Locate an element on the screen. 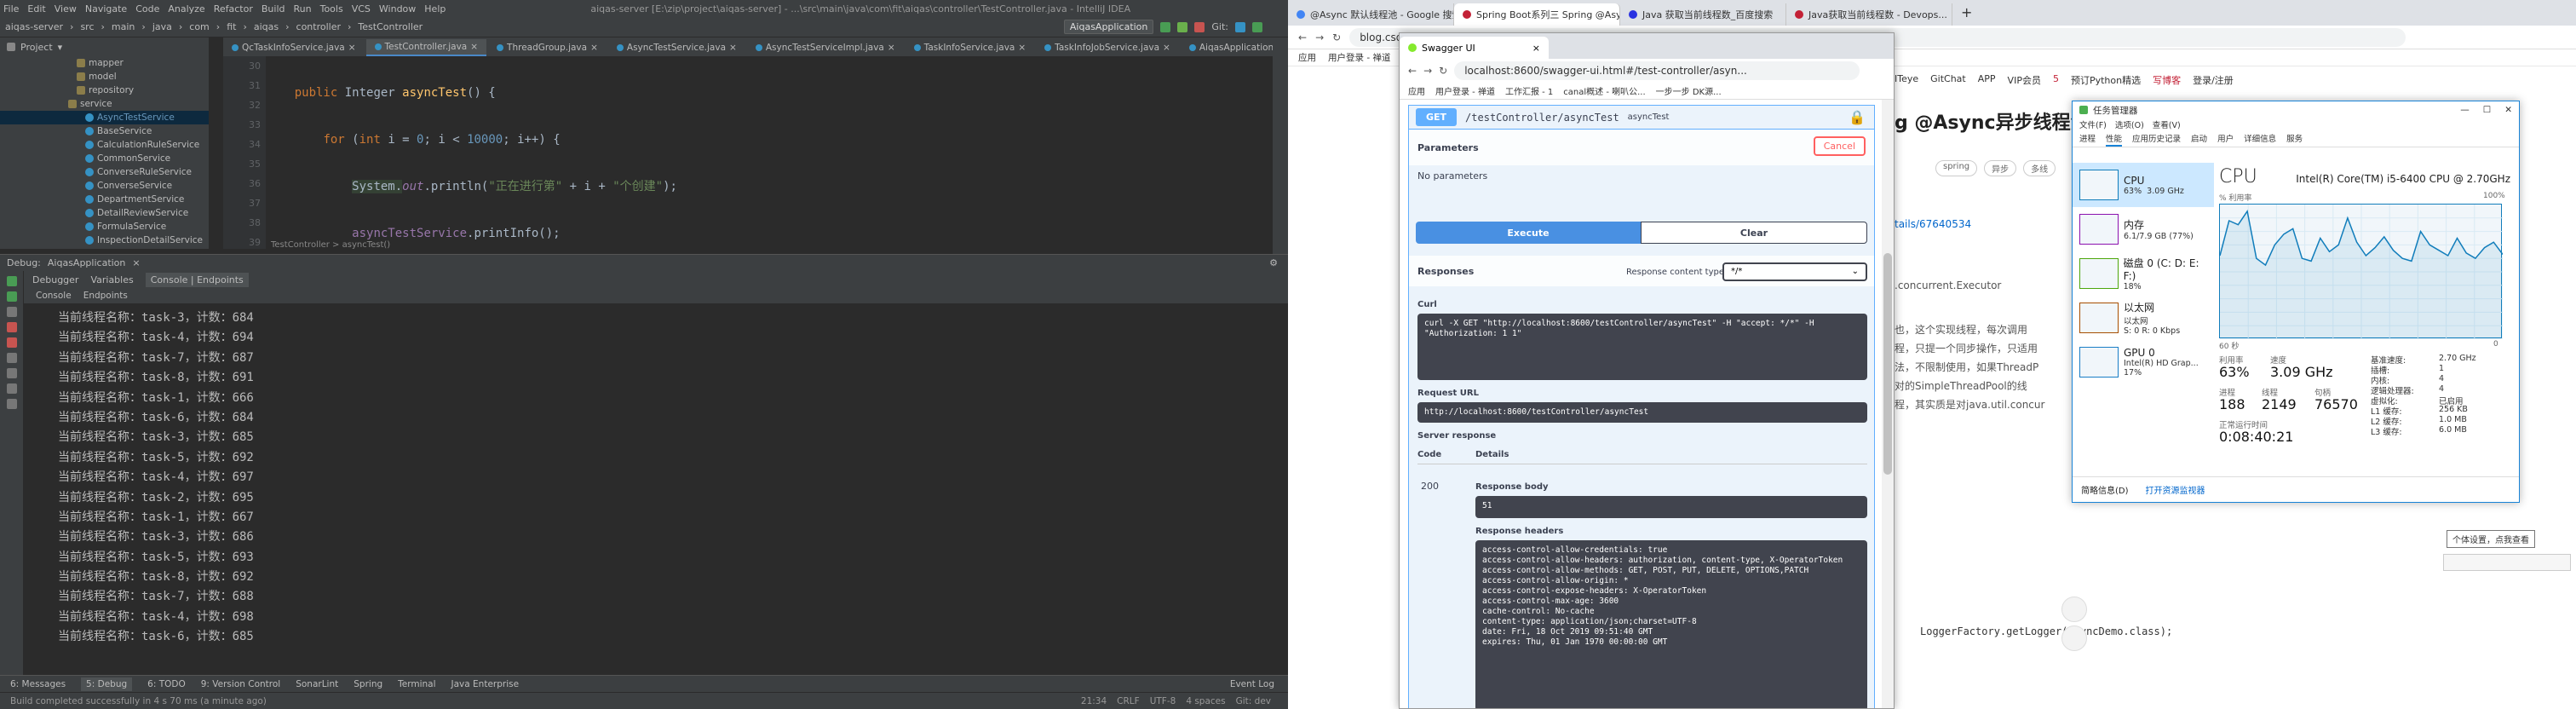 This screenshot has height=709, width=2576. debug-icon is located at coordinates (1182, 26).